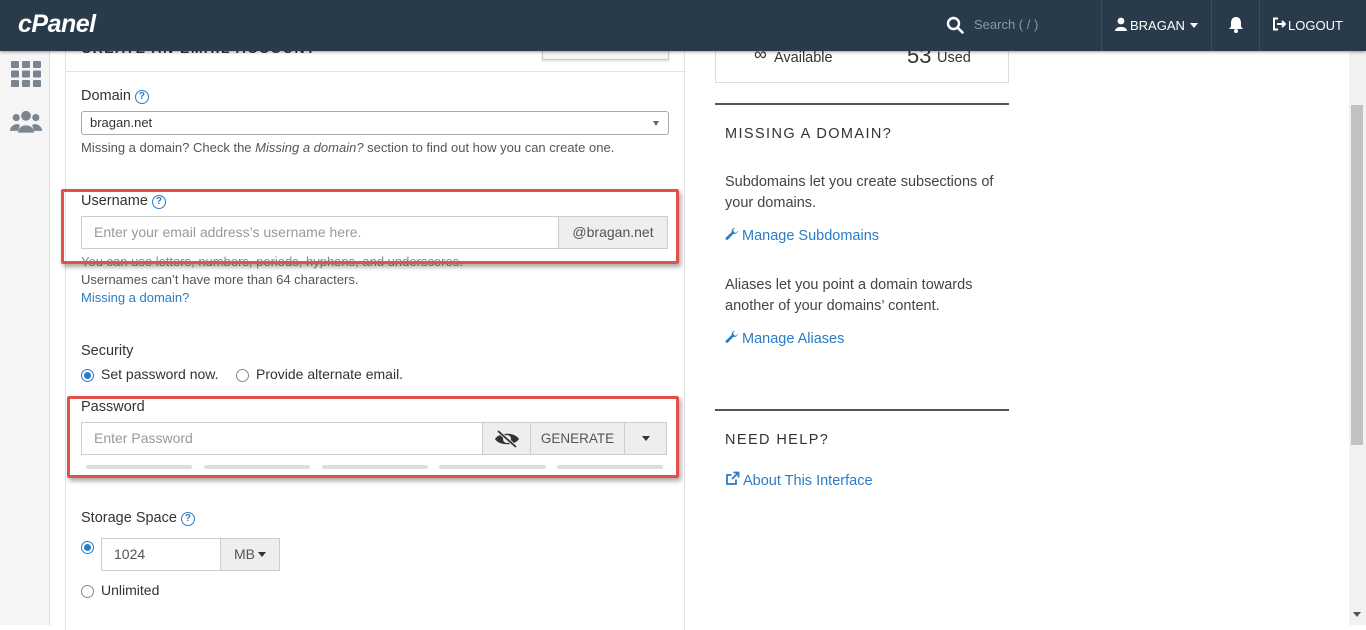 Image resolution: width=1366 pixels, height=630 pixels. I want to click on manage-subdomains-link: Manage Subdomains, so click(802, 235).